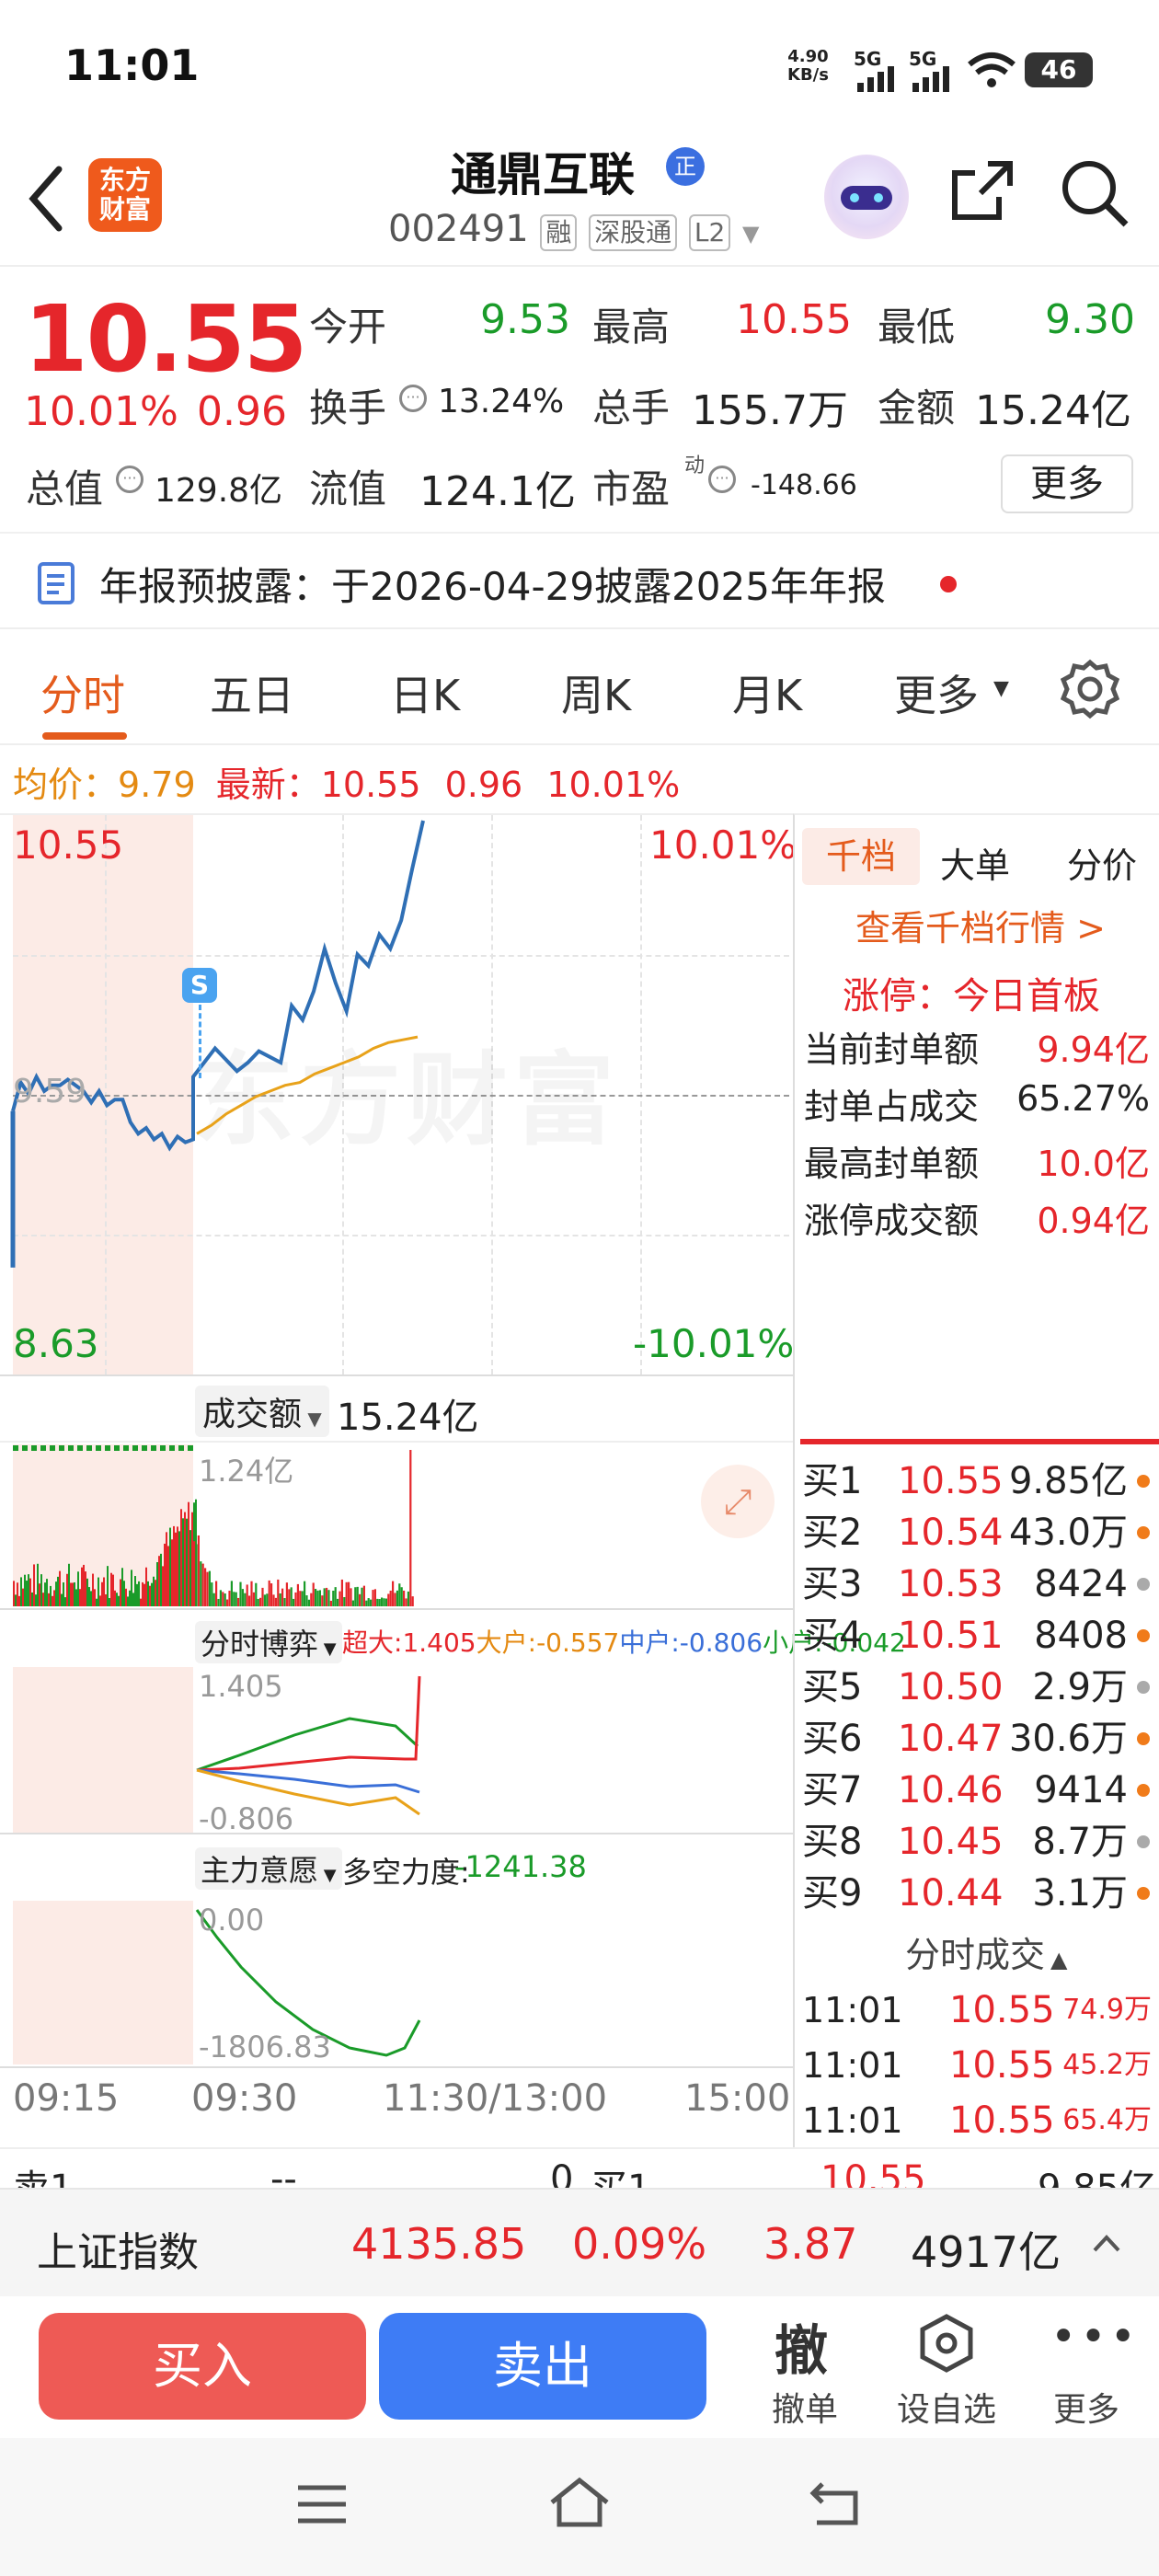  What do you see at coordinates (1094, 193) in the screenshot?
I see `search-icon` at bounding box center [1094, 193].